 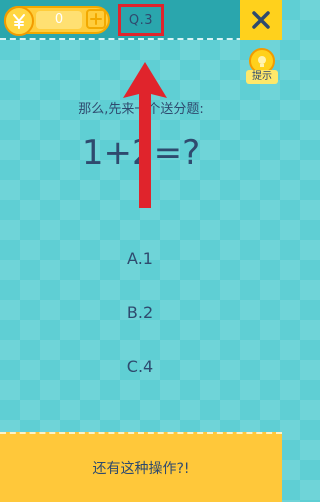 I want to click on hint-button: 提示, so click(x=262, y=66).